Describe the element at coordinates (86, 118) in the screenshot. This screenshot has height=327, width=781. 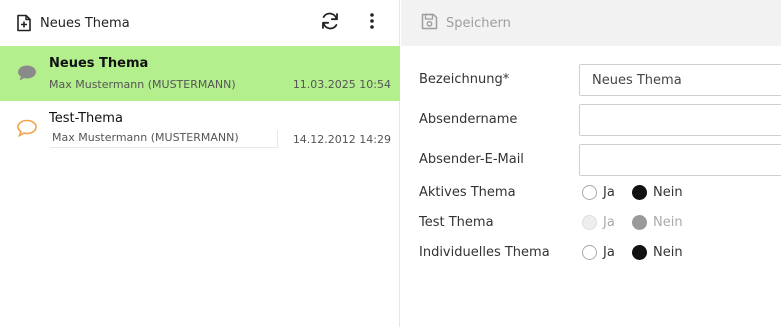
I see `item-title: Test-Thema` at that location.